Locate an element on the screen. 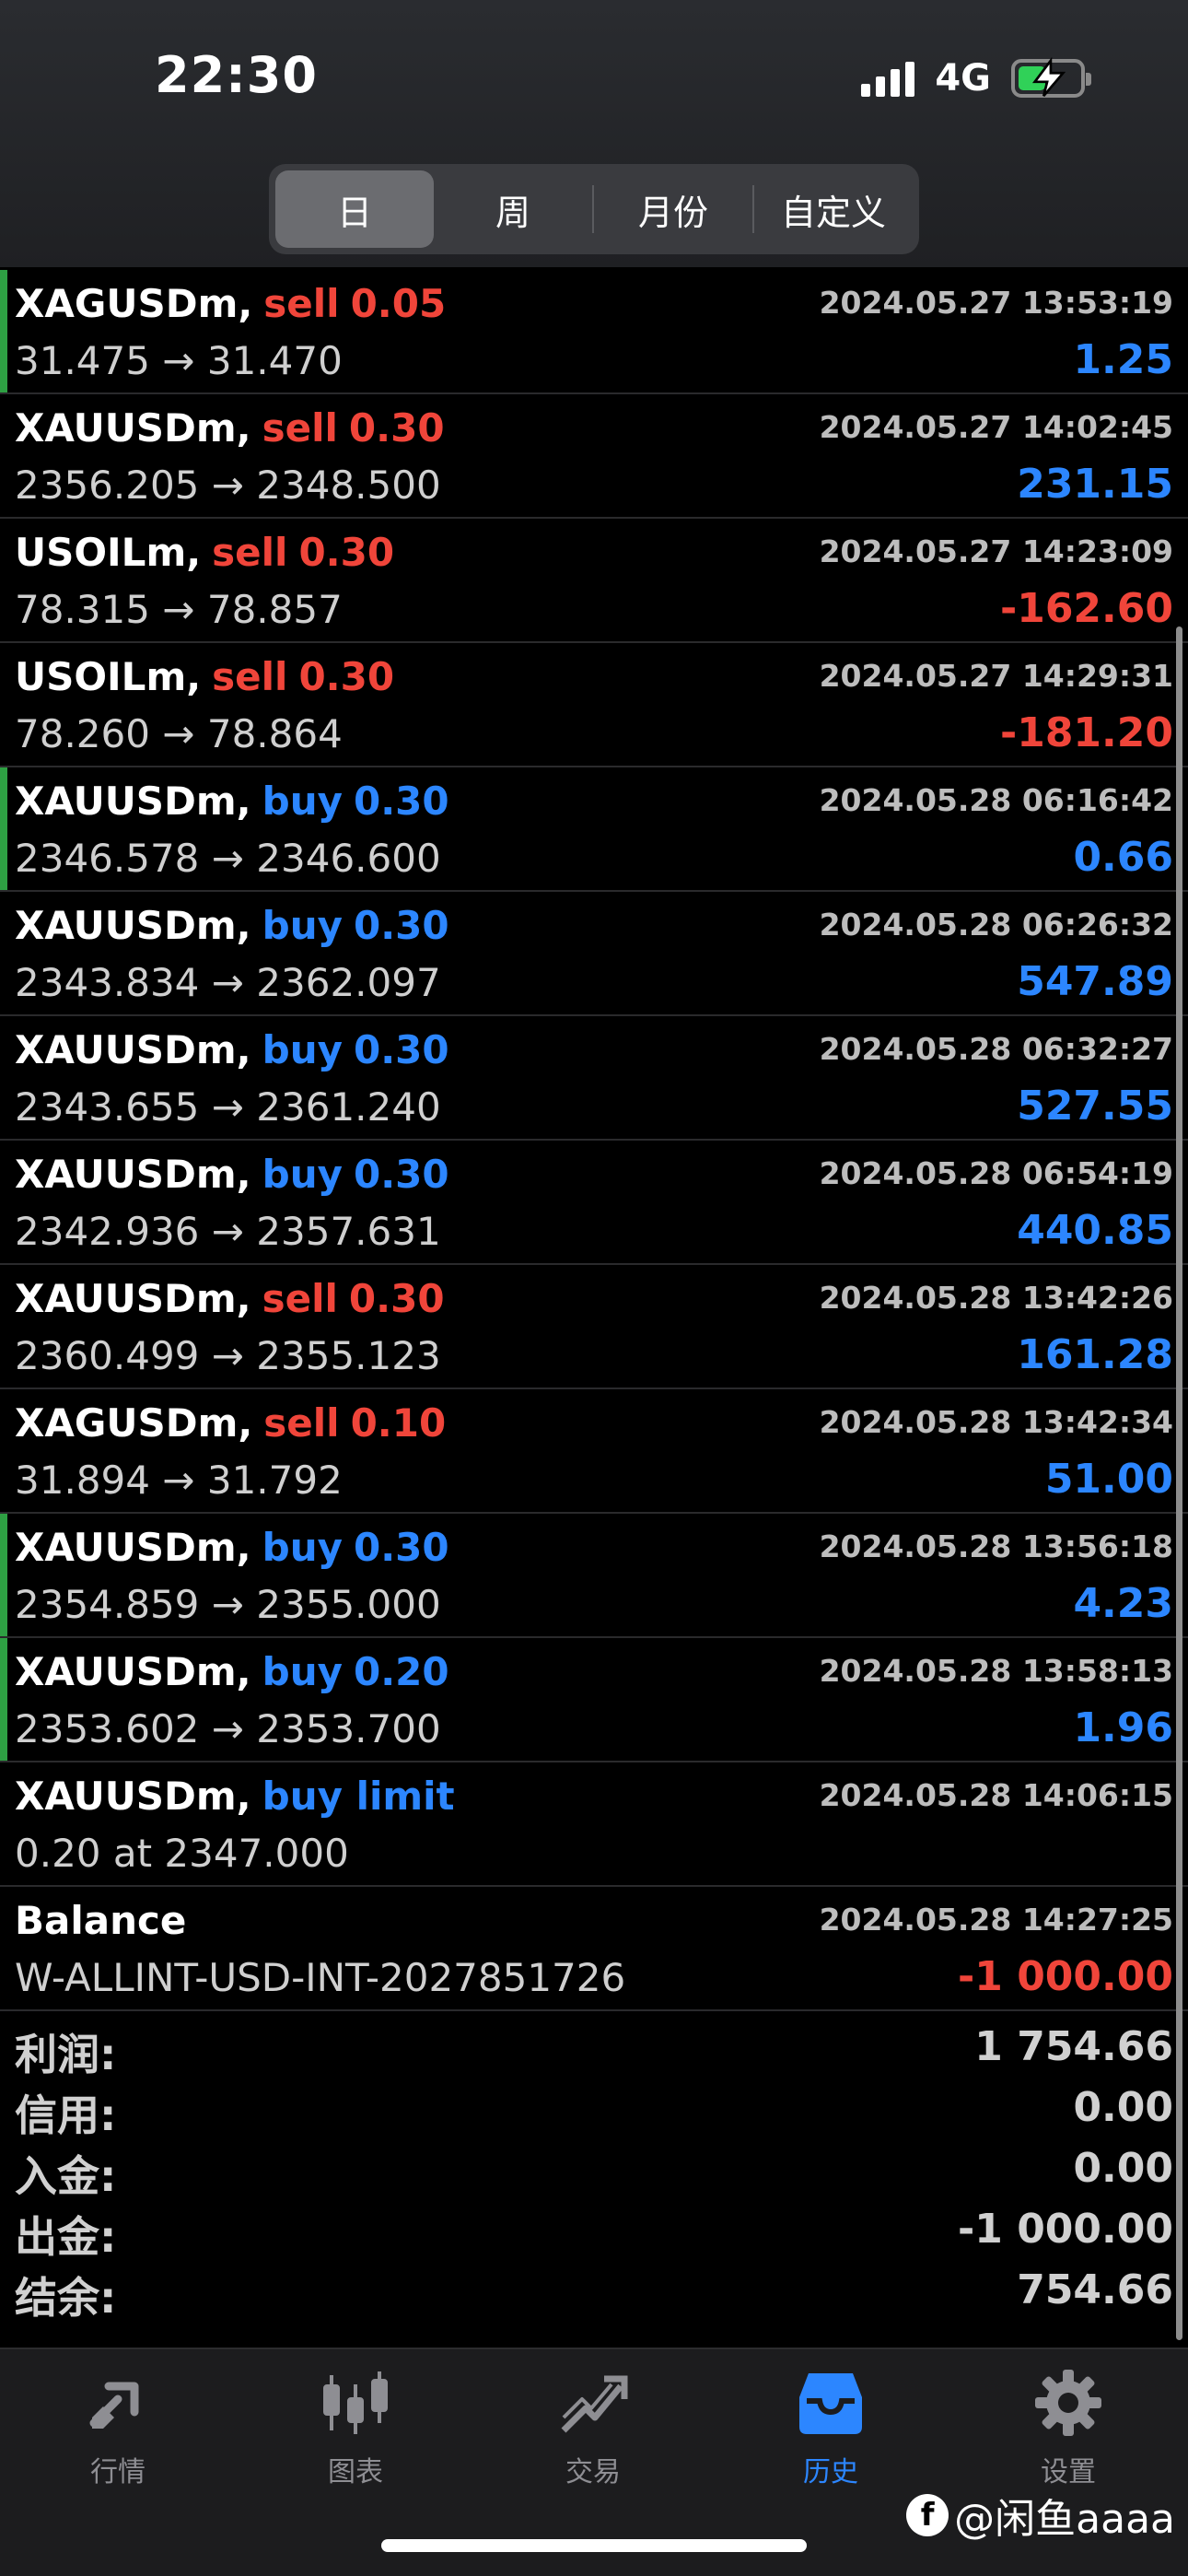 This screenshot has width=1188, height=2576. summary-label: 信用: is located at coordinates (66, 2115).